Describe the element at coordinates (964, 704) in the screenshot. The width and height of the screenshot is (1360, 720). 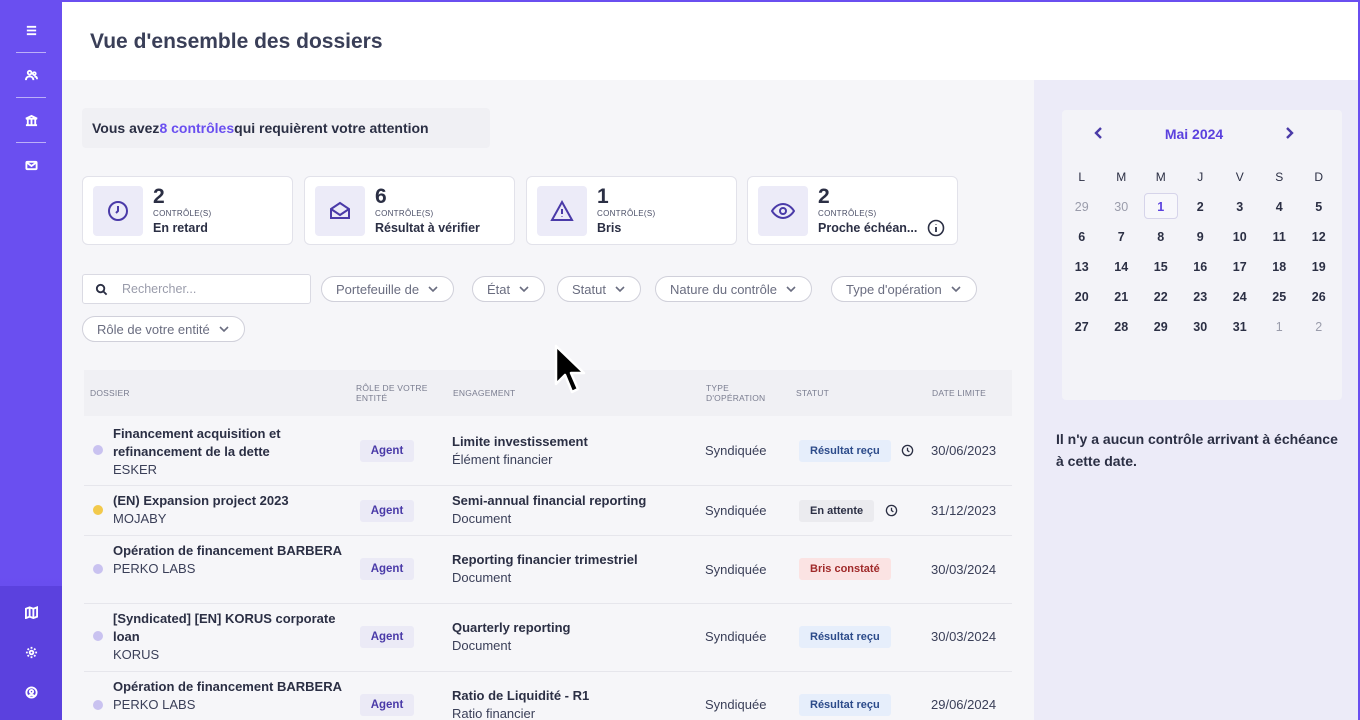
I see `due-date: 29/06/2024` at that location.